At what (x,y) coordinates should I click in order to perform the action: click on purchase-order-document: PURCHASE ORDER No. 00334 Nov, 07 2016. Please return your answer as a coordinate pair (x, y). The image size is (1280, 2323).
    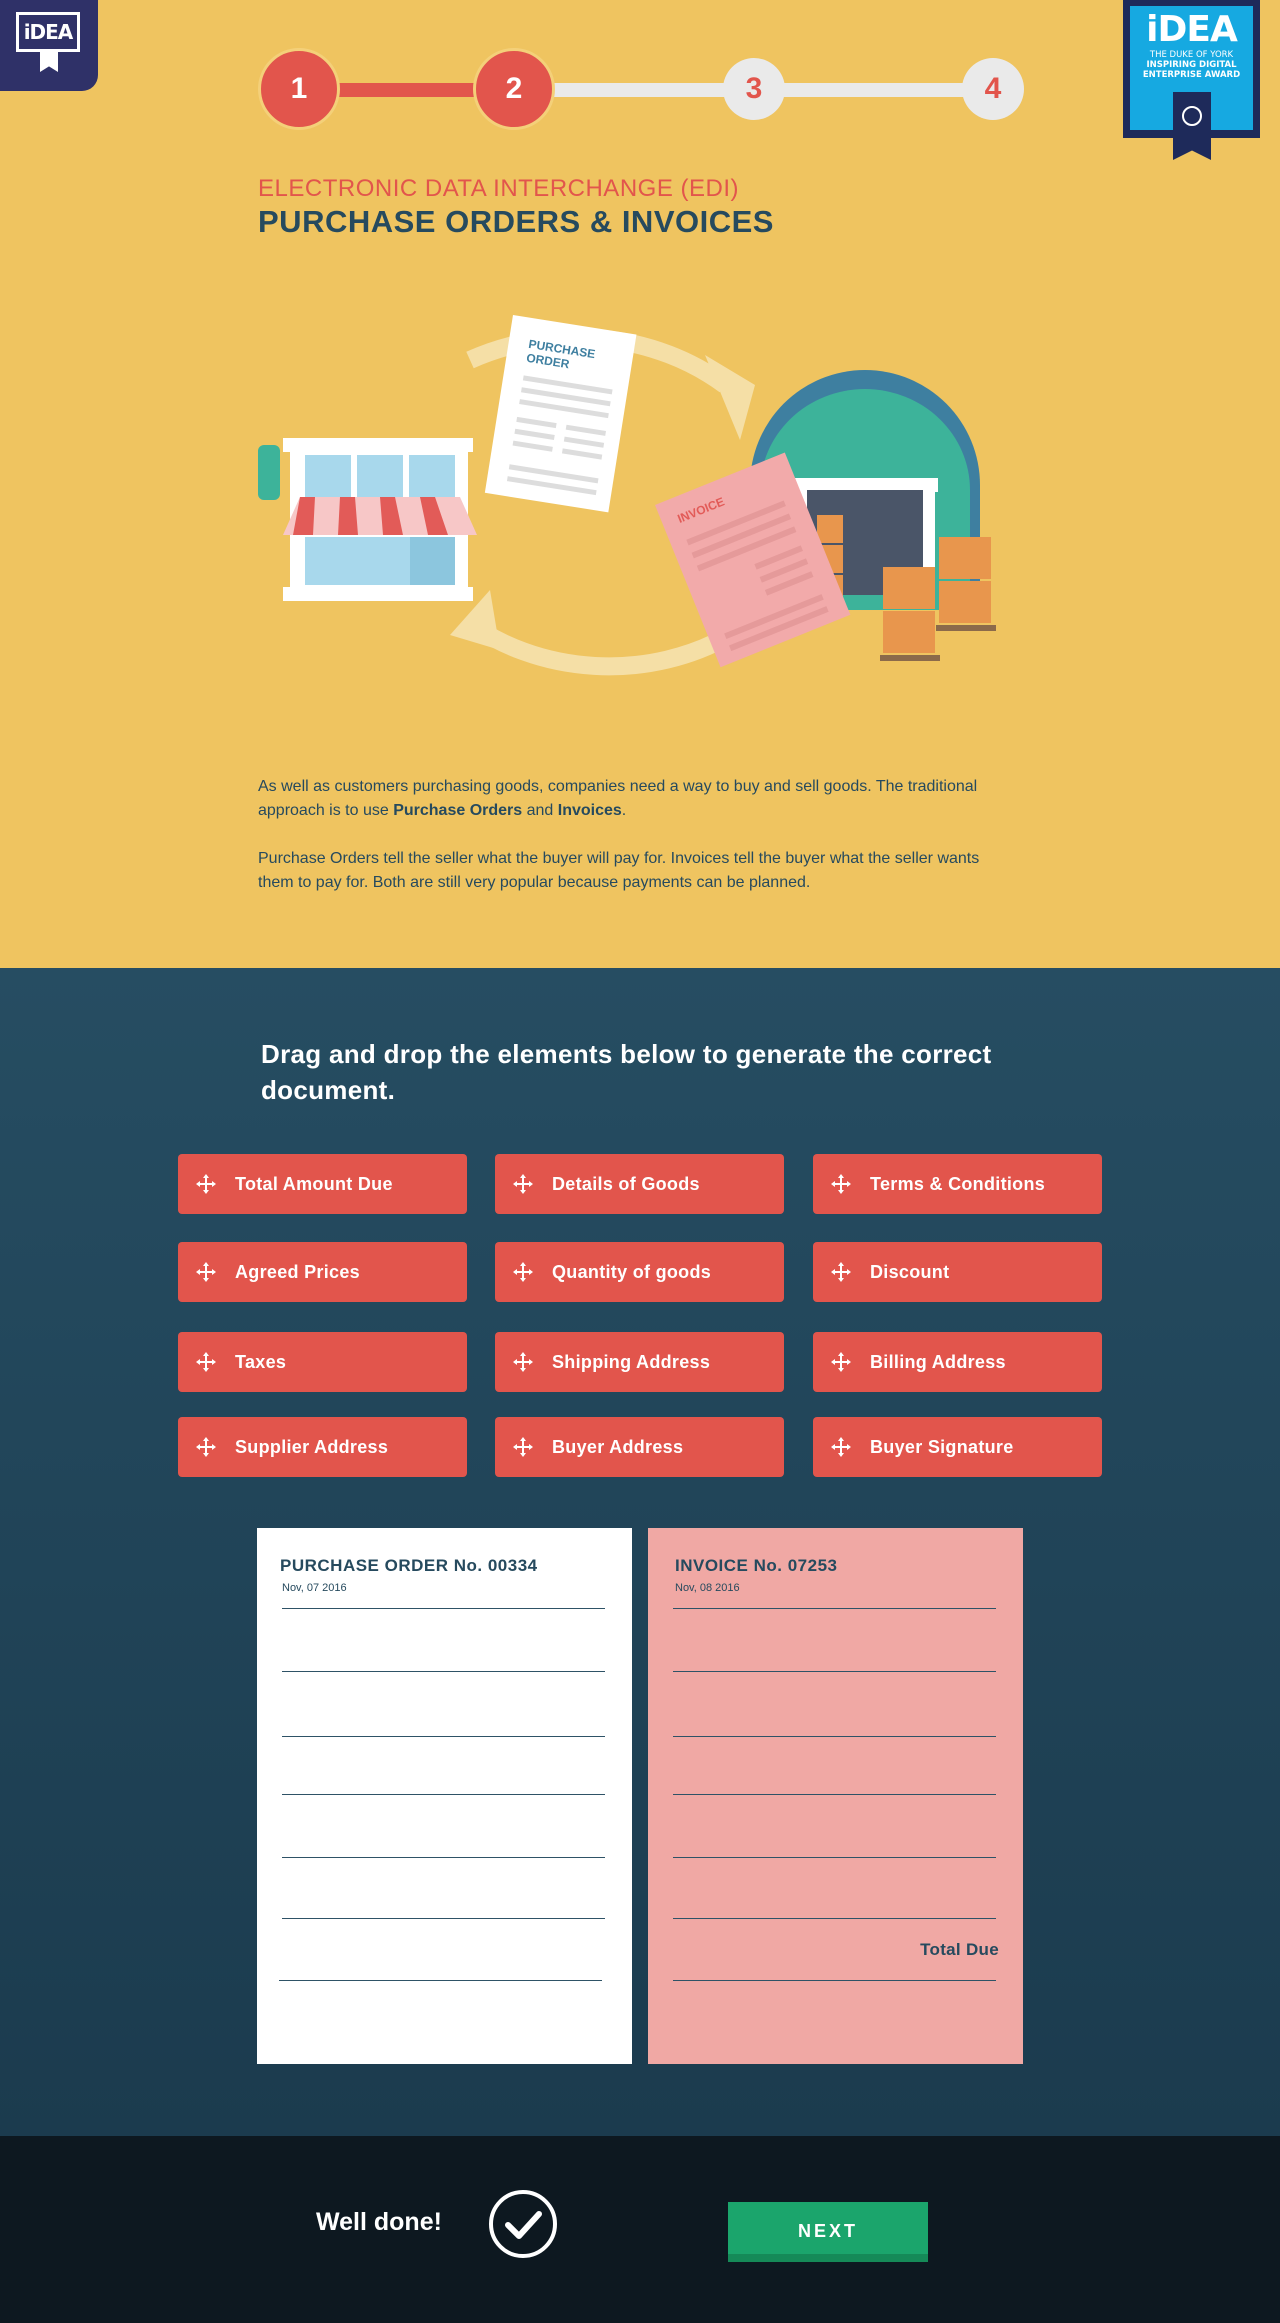
    Looking at the image, I should click on (444, 1796).